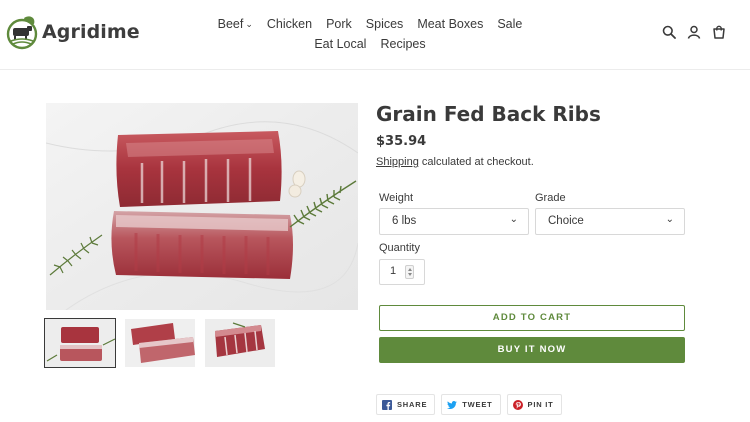  I want to click on add-to-cart-button: ADD TO CART, so click(532, 318).